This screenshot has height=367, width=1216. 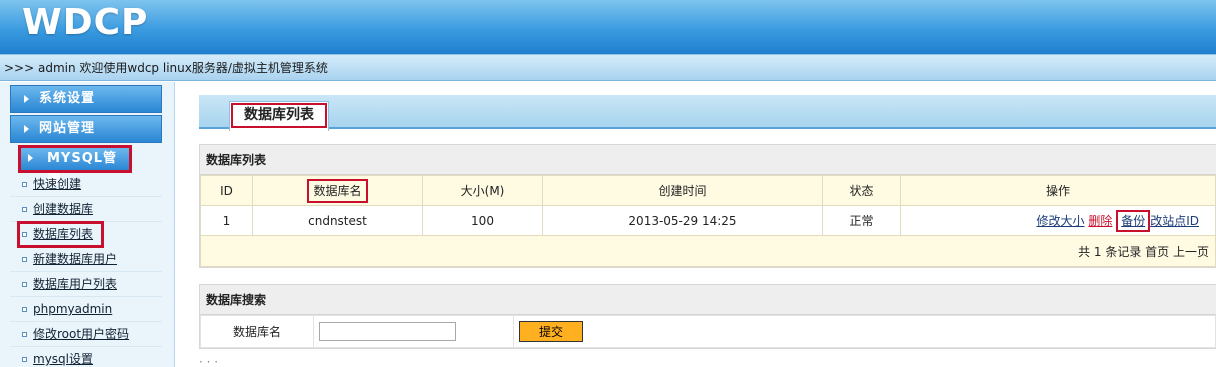 I want to click on cell-created: 2013-05-29 14:25, so click(x=682, y=220).